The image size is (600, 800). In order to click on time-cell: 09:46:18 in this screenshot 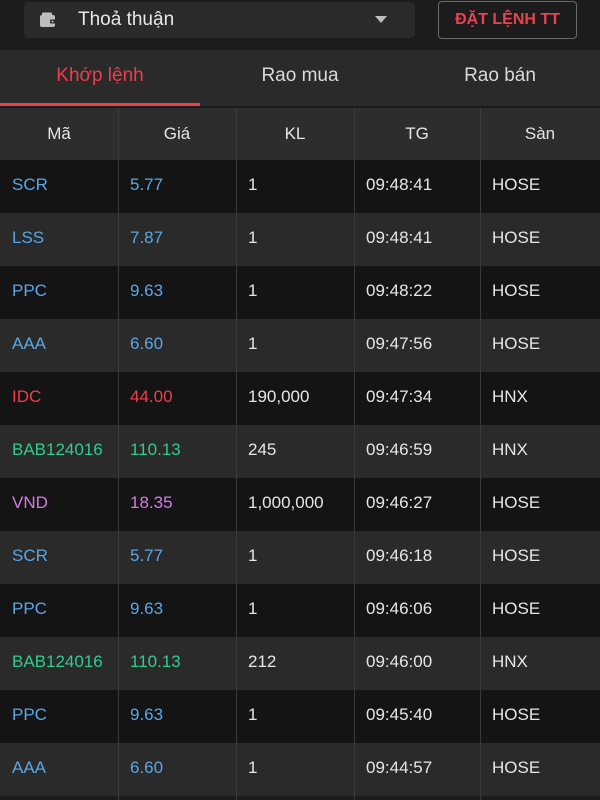, I will do `click(399, 555)`.